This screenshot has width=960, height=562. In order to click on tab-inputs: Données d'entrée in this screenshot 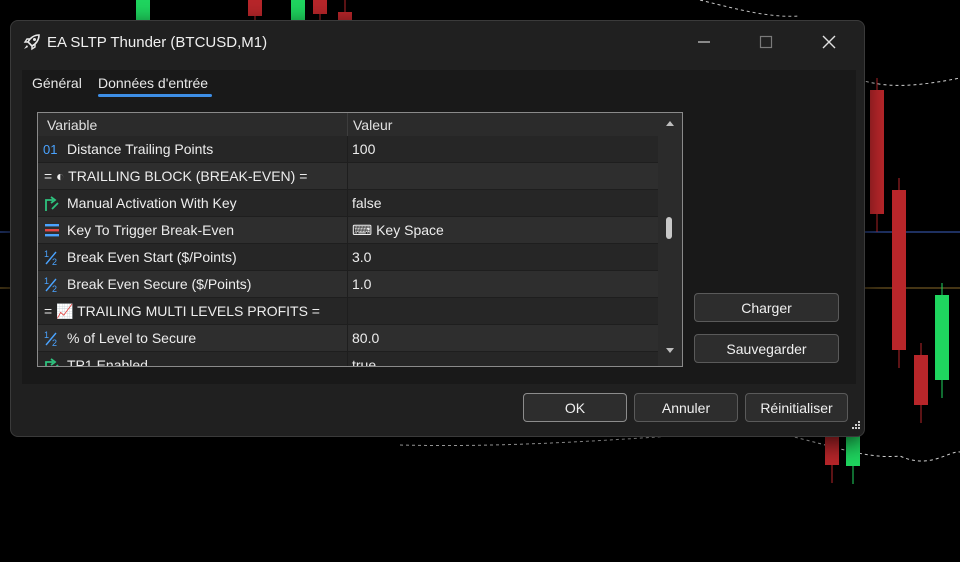, I will do `click(153, 83)`.